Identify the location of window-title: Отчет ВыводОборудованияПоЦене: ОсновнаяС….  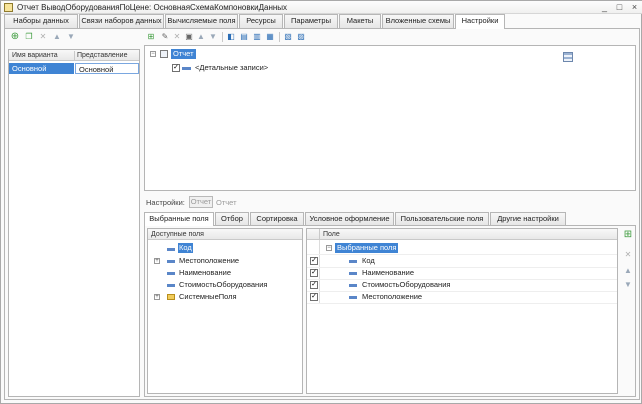
(152, 7).